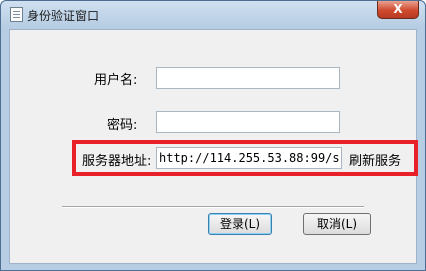 The image size is (426, 271). What do you see at coordinates (213, 207) in the screenshot?
I see `separator` at bounding box center [213, 207].